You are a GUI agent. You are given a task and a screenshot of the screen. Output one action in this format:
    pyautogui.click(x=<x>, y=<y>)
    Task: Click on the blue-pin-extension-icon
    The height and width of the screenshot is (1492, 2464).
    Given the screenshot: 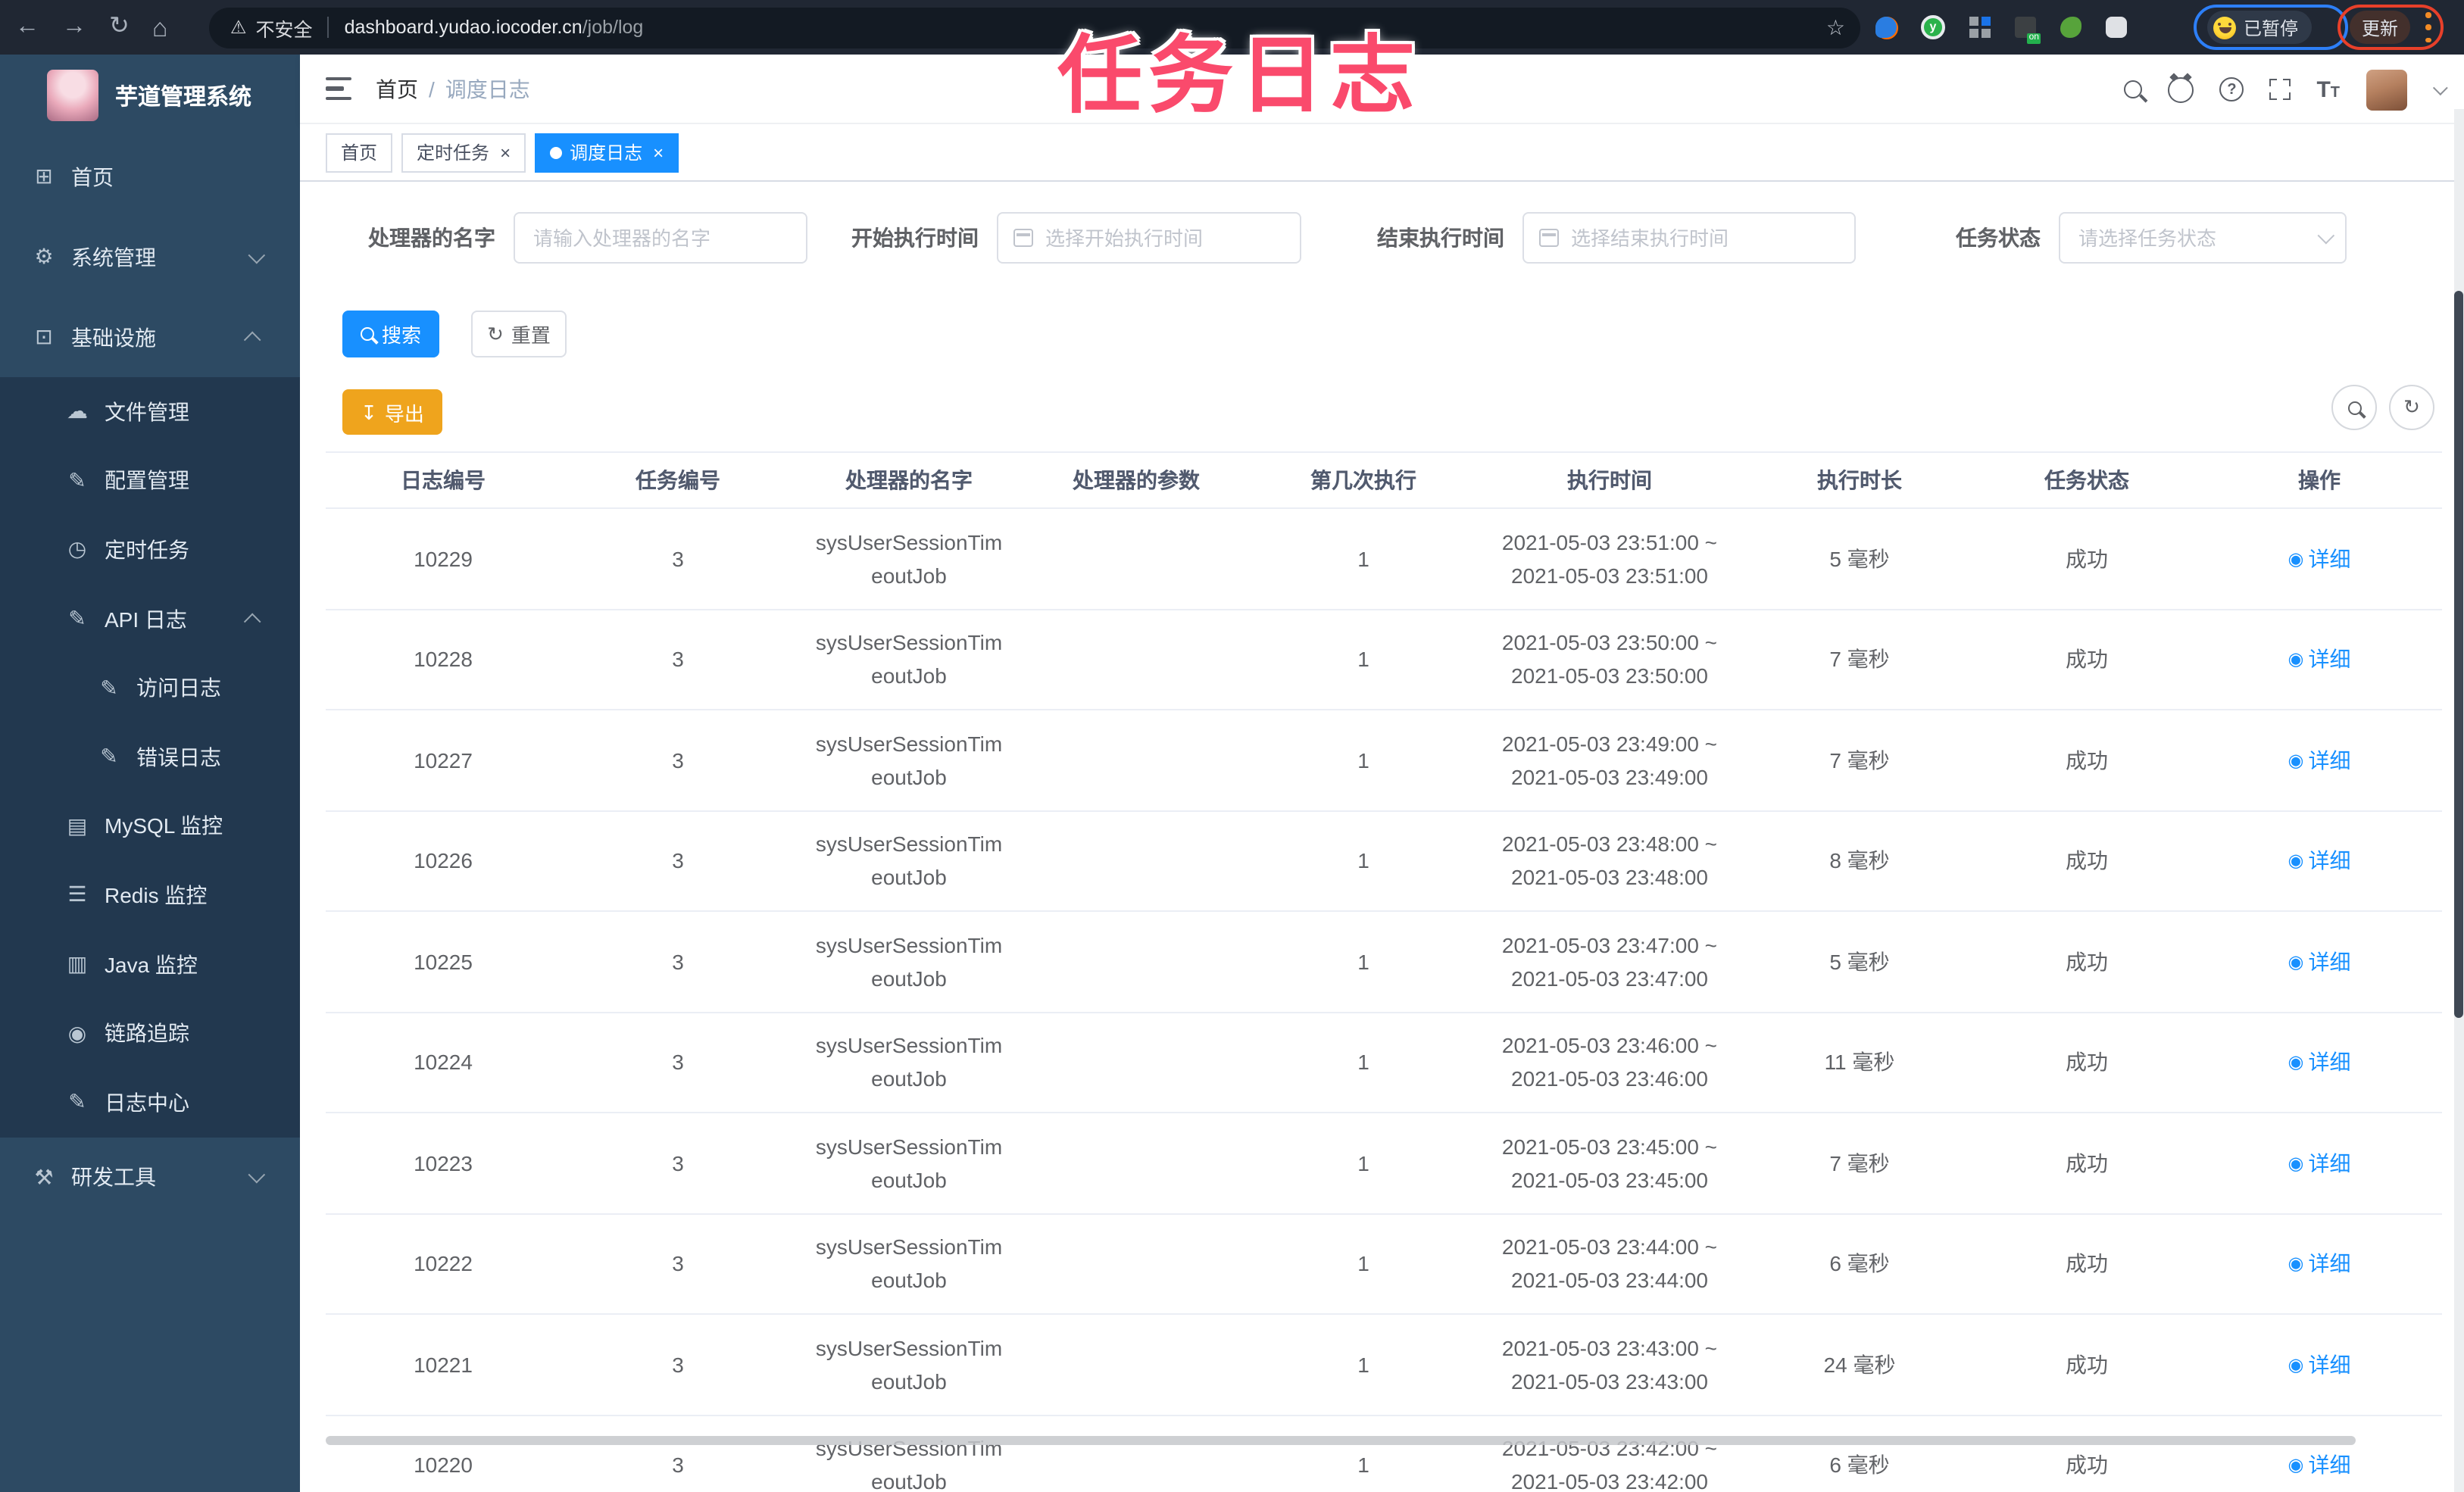 What is the action you would take?
    pyautogui.click(x=1886, y=28)
    